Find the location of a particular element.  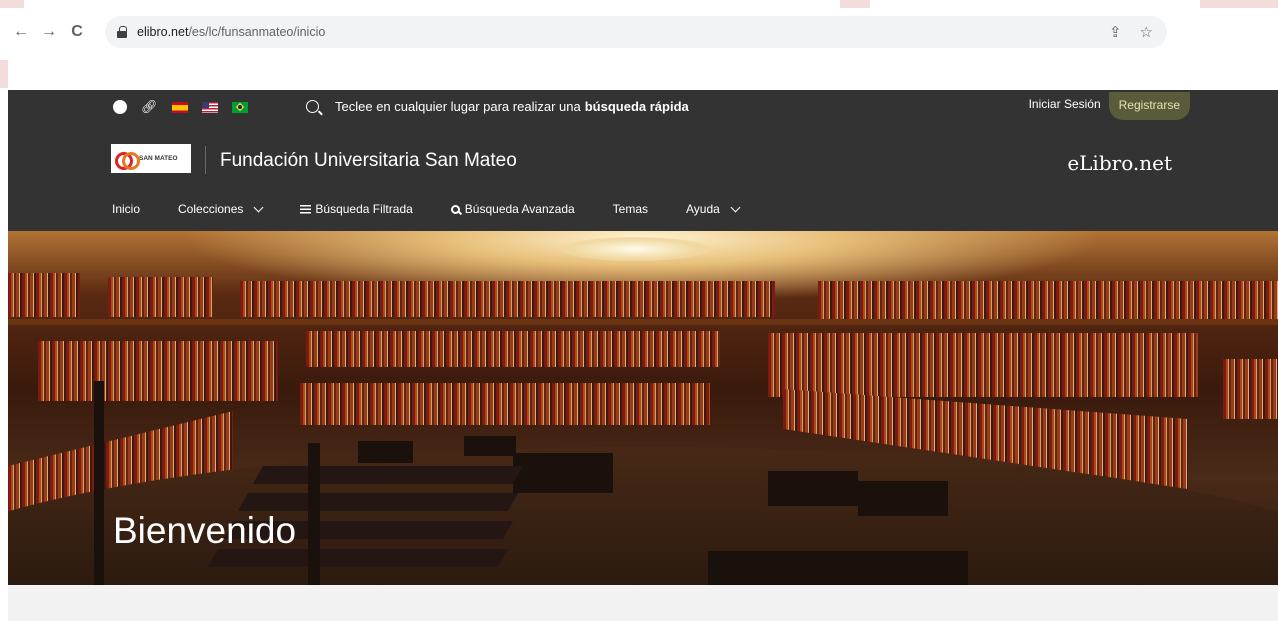

link-icon: 🔗︎ is located at coordinates (149, 107).